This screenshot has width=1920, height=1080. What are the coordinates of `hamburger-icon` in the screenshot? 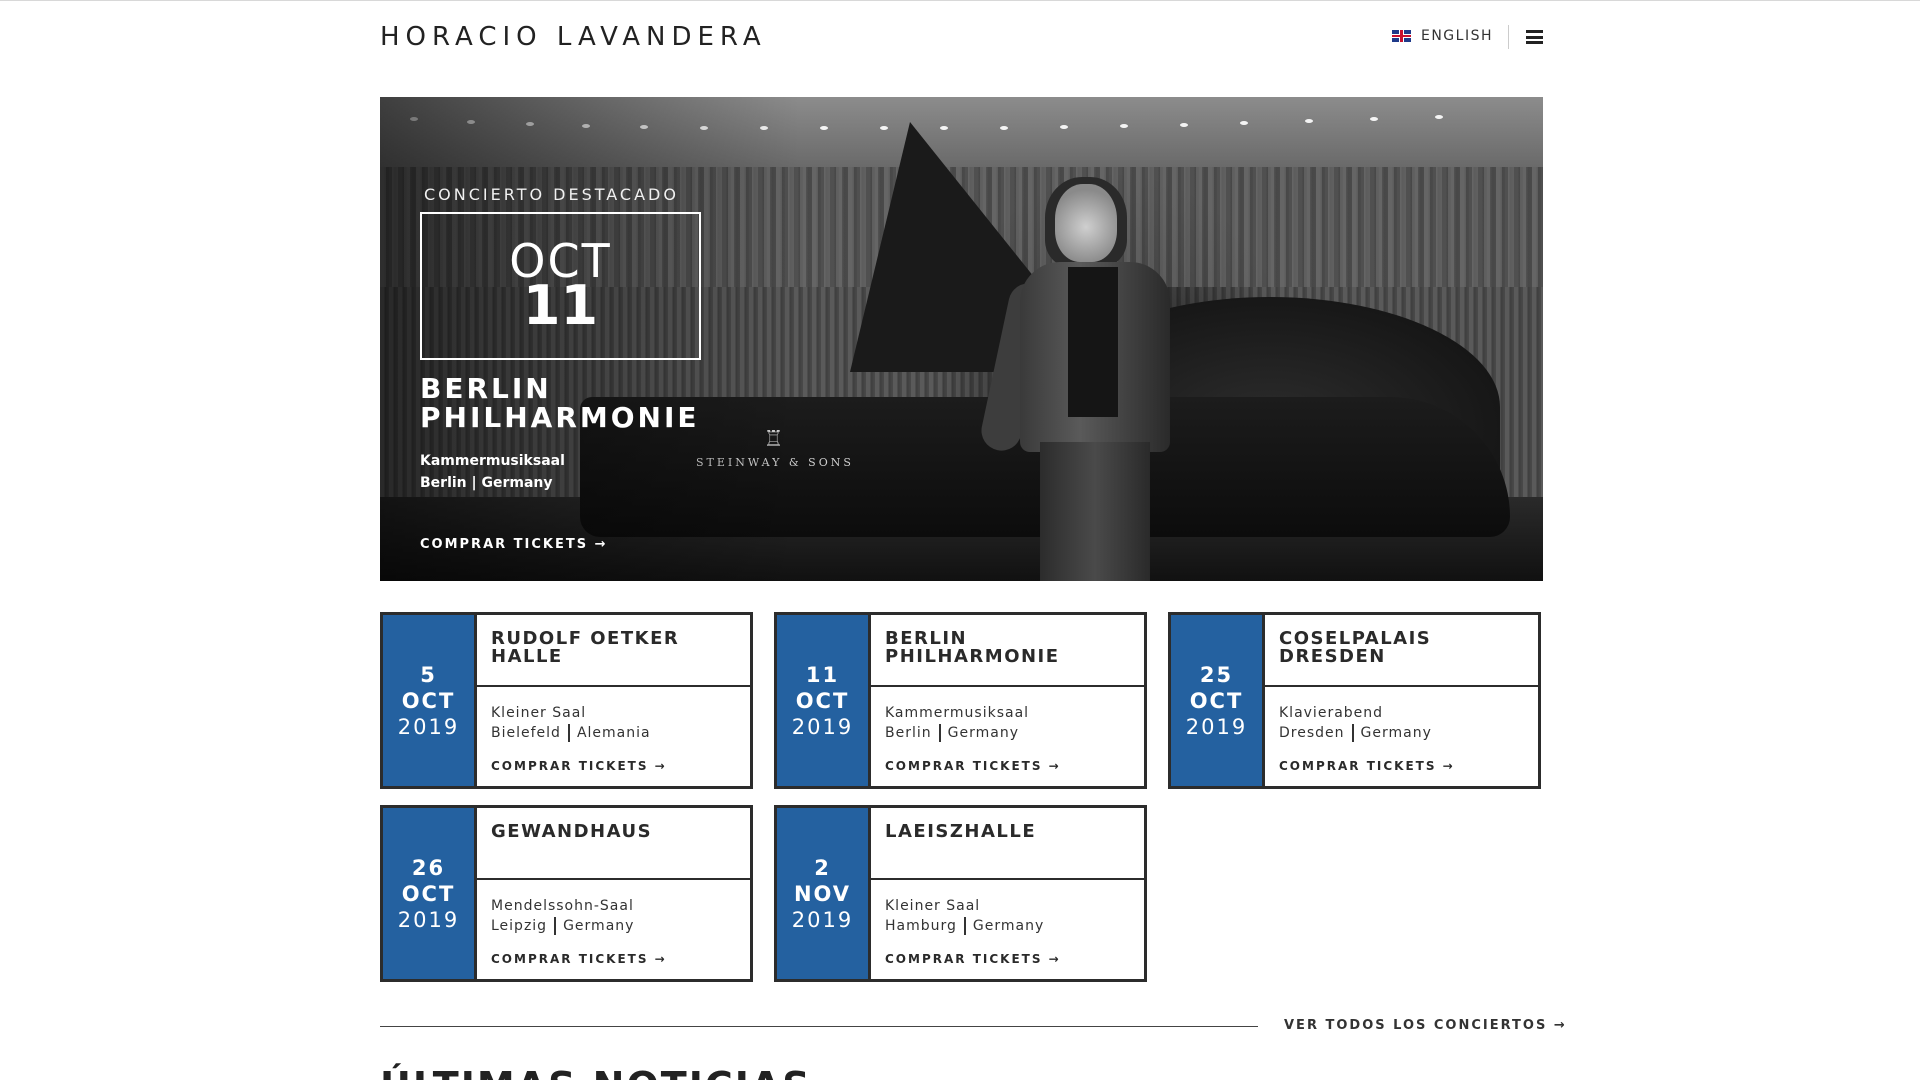 It's located at (1534, 37).